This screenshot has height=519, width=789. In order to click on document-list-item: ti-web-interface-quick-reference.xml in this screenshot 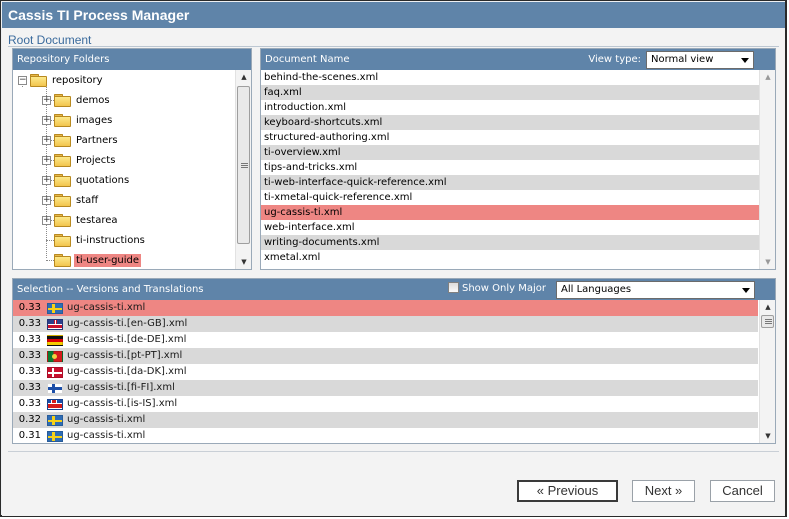, I will do `click(510, 182)`.